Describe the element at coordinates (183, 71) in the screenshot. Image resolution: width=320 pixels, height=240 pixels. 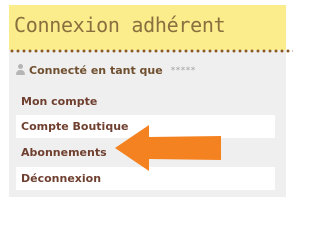
I see `masked-username: *****` at that location.